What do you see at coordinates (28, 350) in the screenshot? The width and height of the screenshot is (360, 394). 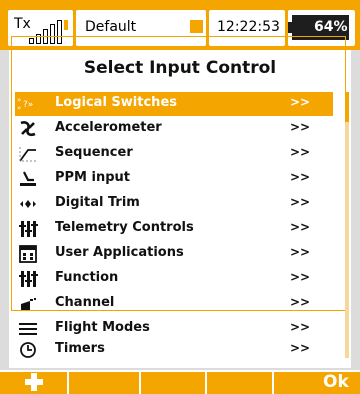 I see `timers-icon` at bounding box center [28, 350].